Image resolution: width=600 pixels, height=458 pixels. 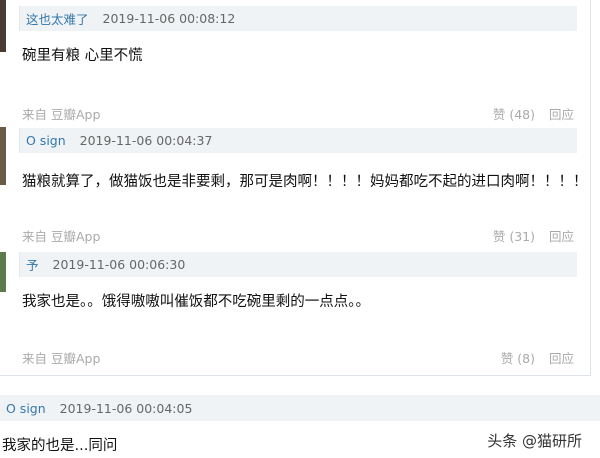 What do you see at coordinates (146, 140) in the screenshot?
I see `timestamp: 2019-11-06 00:04:37` at bounding box center [146, 140].